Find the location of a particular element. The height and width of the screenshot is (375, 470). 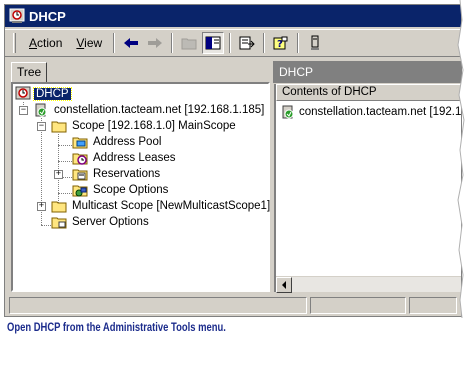

status-panel-tertiary is located at coordinates (433, 305).